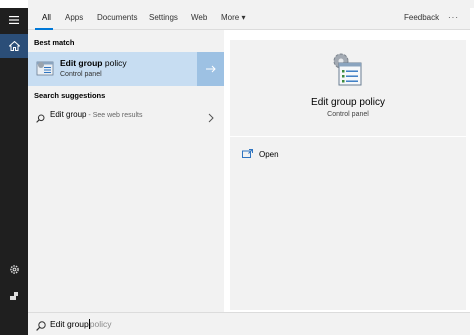 This screenshot has width=474, height=335. I want to click on search-input: Edit grouppolicy, so click(80, 324).